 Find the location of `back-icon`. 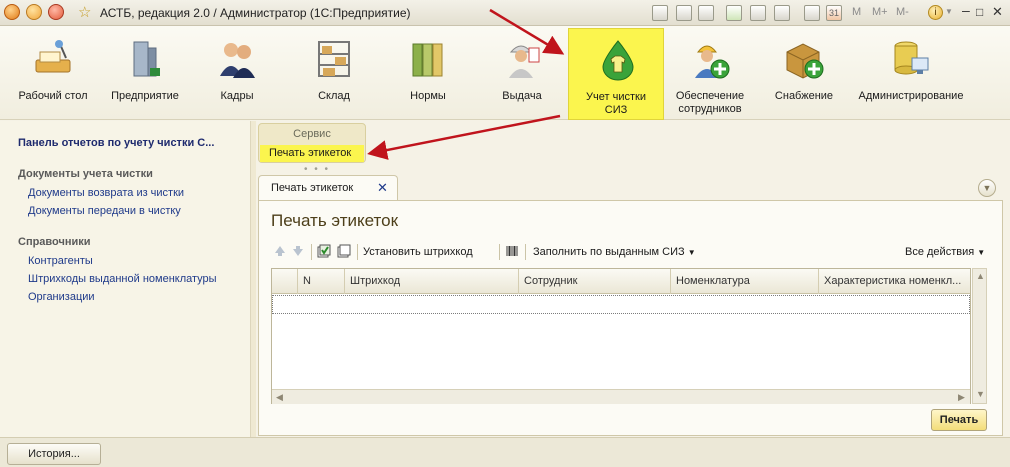

back-icon is located at coordinates (56, 12).